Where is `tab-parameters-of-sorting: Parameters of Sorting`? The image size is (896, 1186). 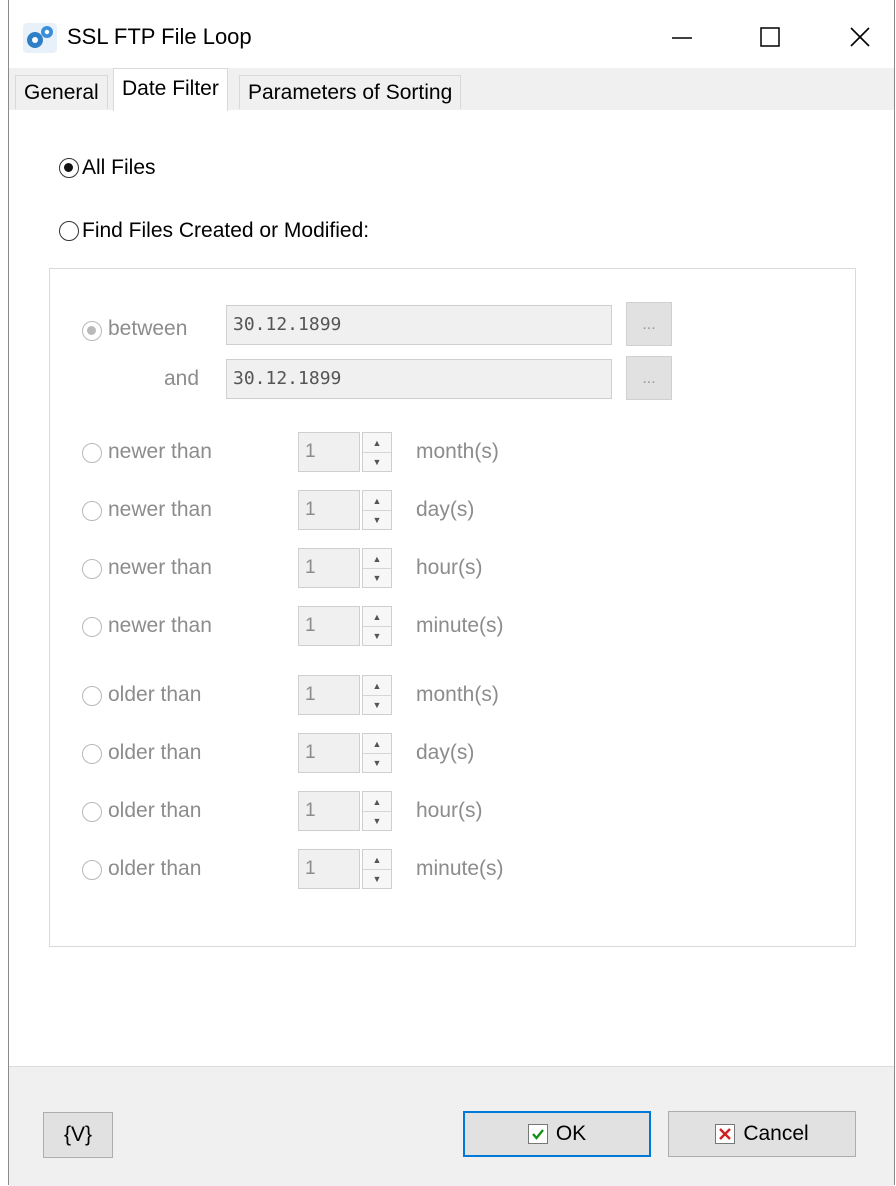
tab-parameters-of-sorting: Parameters of Sorting is located at coordinates (350, 92).